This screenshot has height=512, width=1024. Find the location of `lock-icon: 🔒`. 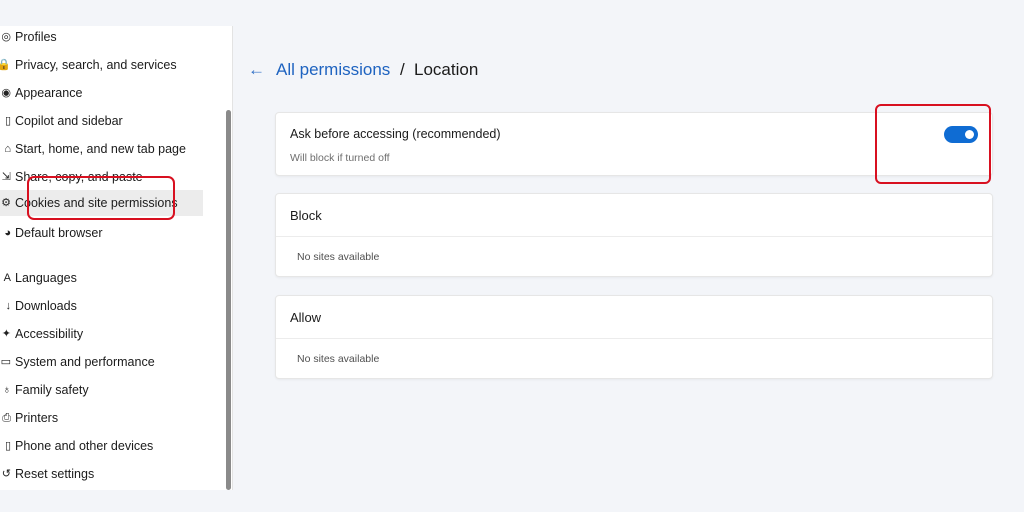

lock-icon: 🔒 is located at coordinates (5, 65).